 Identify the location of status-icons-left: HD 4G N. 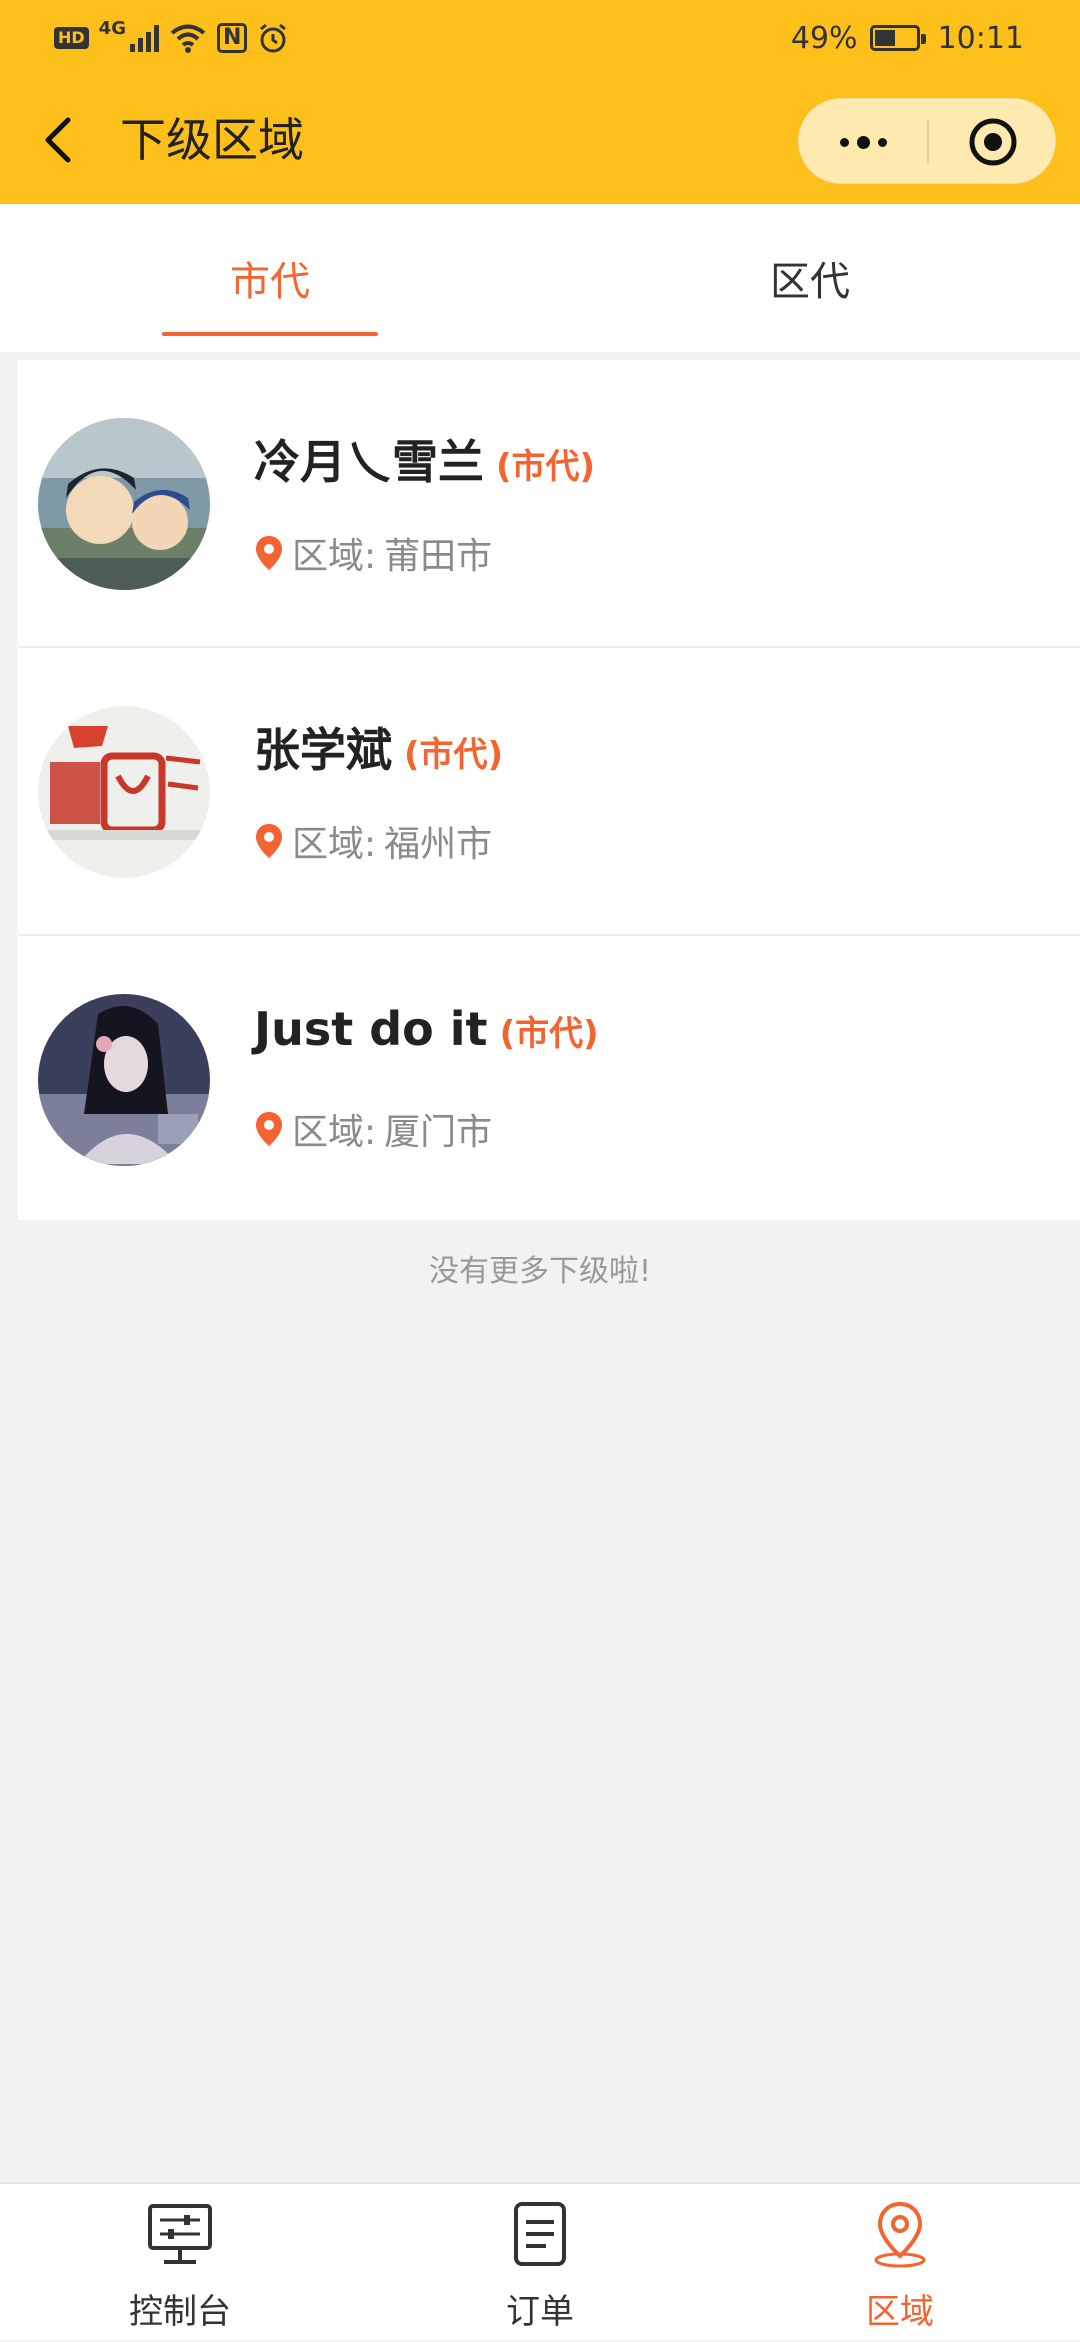
(171, 38).